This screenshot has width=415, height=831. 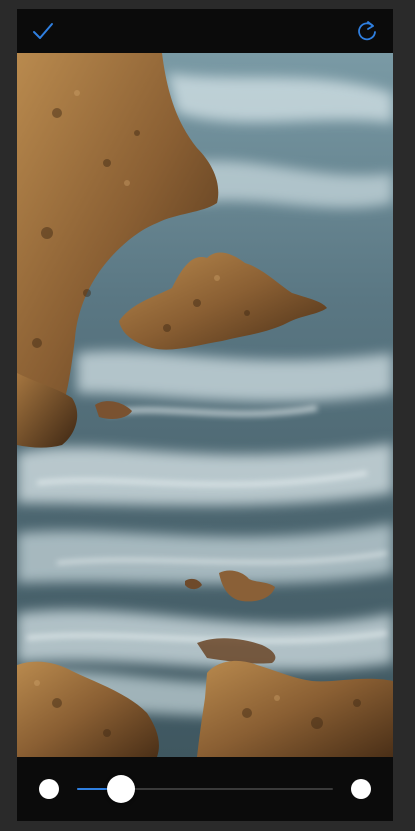 What do you see at coordinates (120, 789) in the screenshot?
I see `slider-thumb` at bounding box center [120, 789].